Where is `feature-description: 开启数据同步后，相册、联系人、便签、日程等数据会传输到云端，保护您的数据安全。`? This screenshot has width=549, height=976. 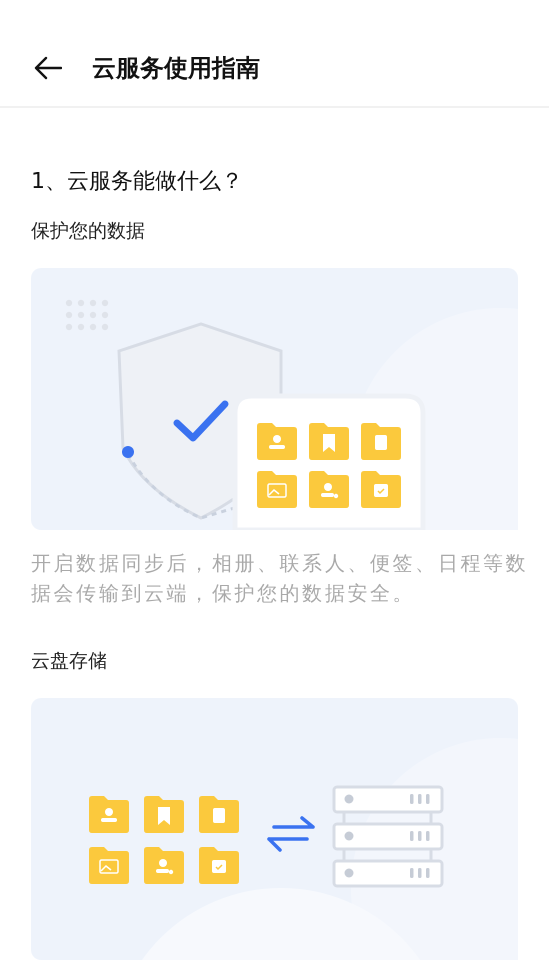
feature-description: 开启数据同步后，相册、联系人、便签、日程等数据会传输到云端，保护您的数据安全。 is located at coordinates (280, 578).